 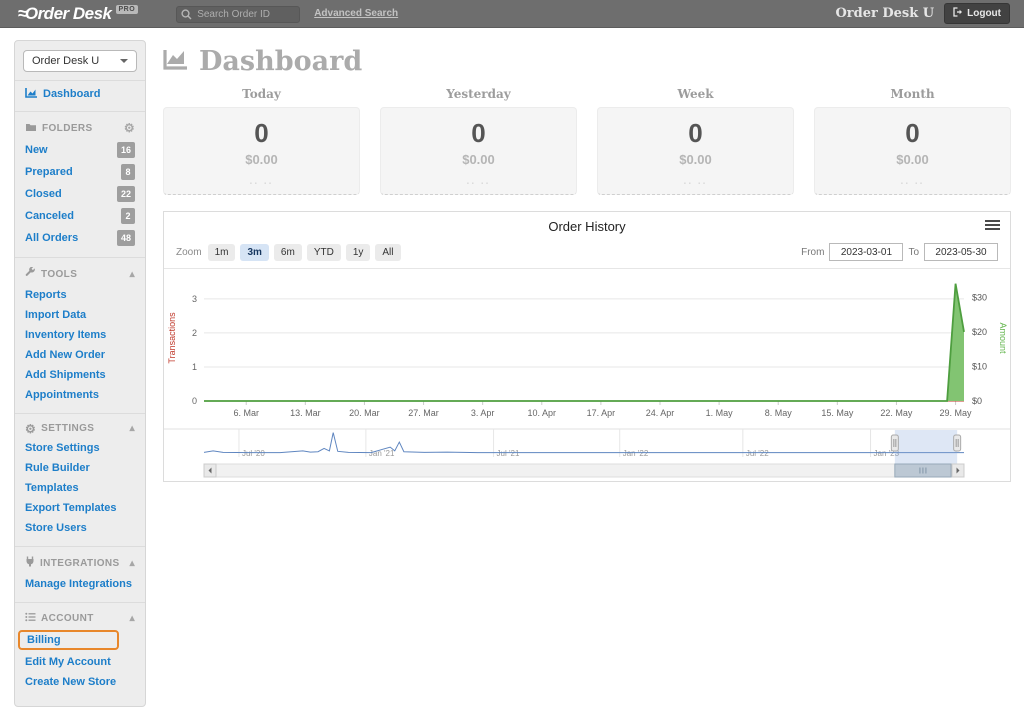 What do you see at coordinates (172, 338) in the screenshot?
I see `svg-text: Transactions` at bounding box center [172, 338].